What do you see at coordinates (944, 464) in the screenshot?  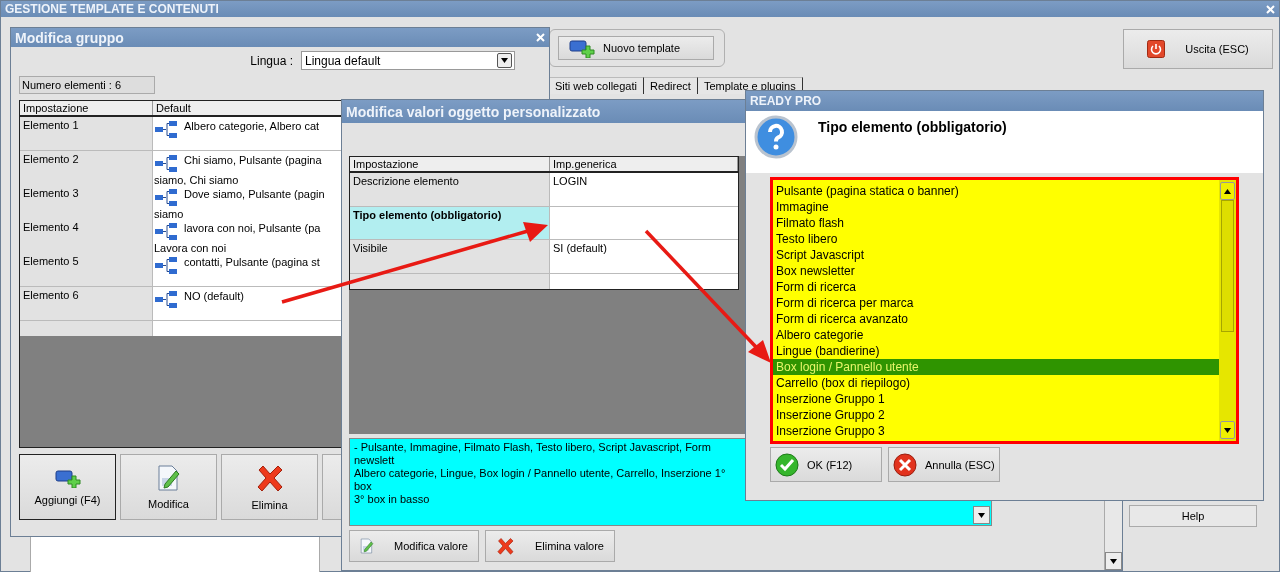 I see `dialog-button: Annulla (ESC)` at bounding box center [944, 464].